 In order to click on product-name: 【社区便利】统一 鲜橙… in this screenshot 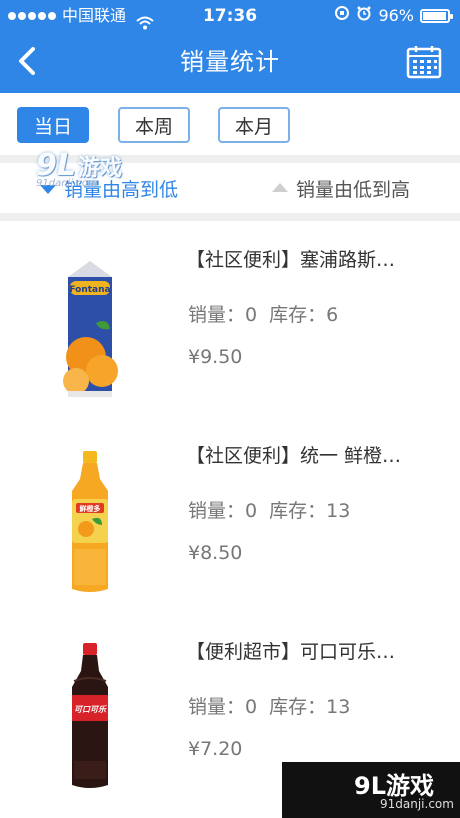, I will do `click(294, 456)`.